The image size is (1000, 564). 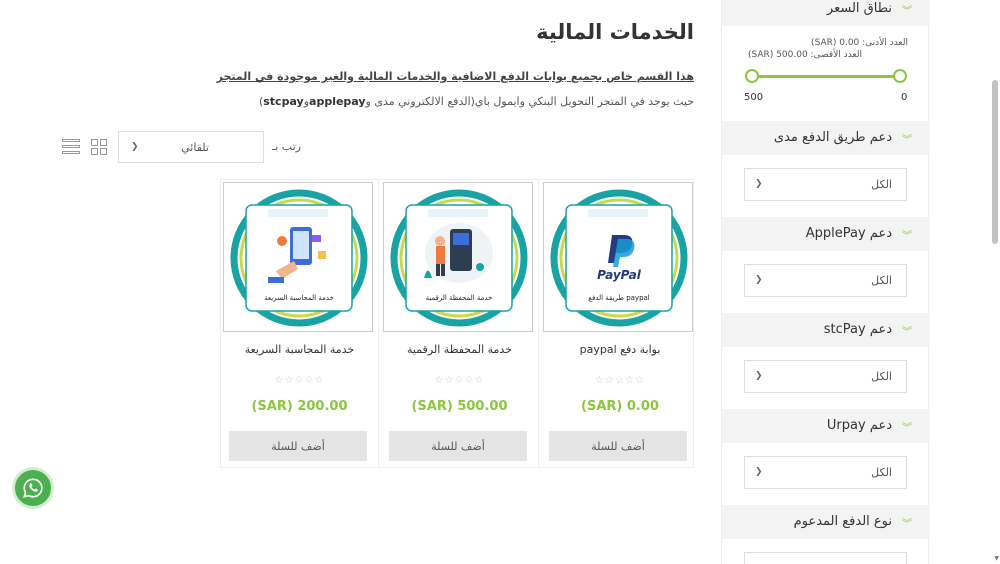 What do you see at coordinates (825, 472) in the screenshot?
I see `filter-select-urpay: الكل ❯` at bounding box center [825, 472].